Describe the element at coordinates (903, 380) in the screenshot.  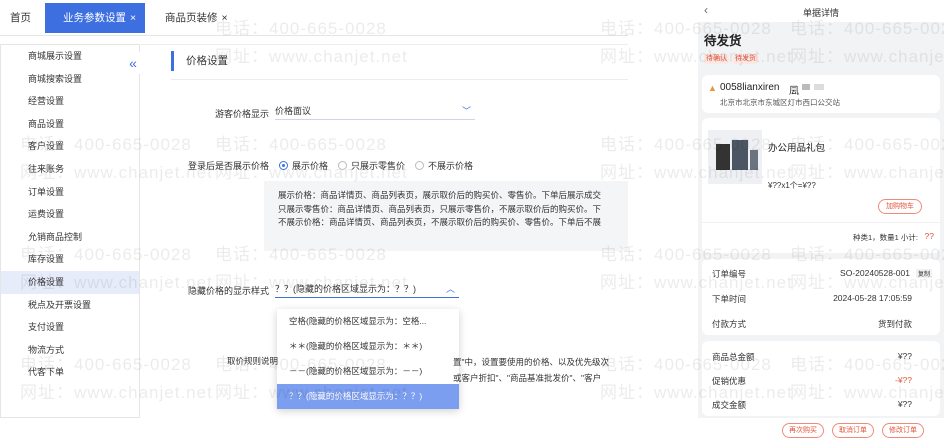
I see `promo-amount: -¥??` at that location.